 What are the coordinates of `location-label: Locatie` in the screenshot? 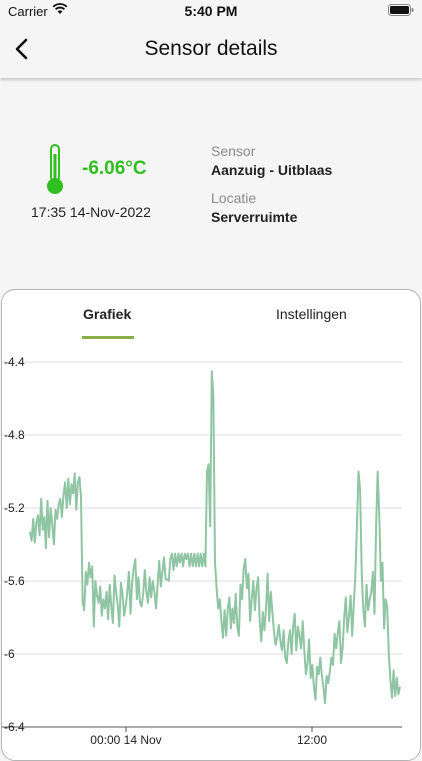 It's located at (234, 198).